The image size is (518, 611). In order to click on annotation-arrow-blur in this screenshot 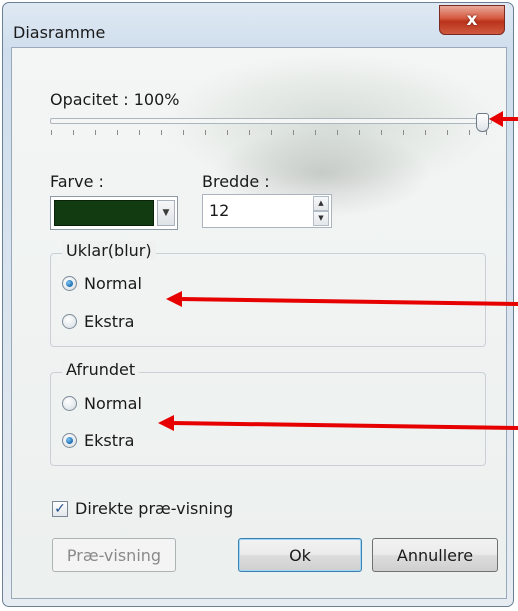, I will do `click(342, 299)`.